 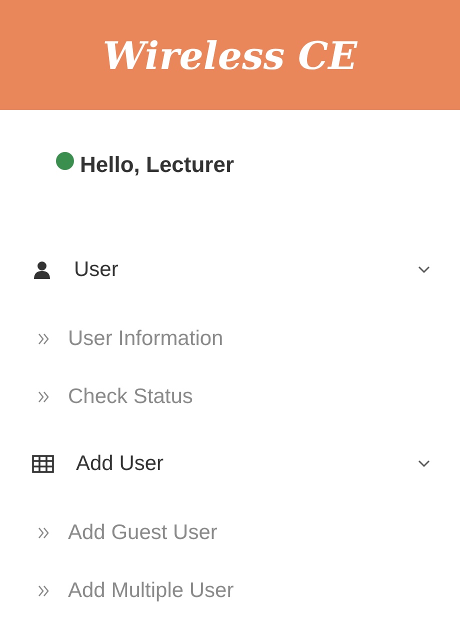 What do you see at coordinates (230, 339) in the screenshot?
I see `submenu-item: User Information` at bounding box center [230, 339].